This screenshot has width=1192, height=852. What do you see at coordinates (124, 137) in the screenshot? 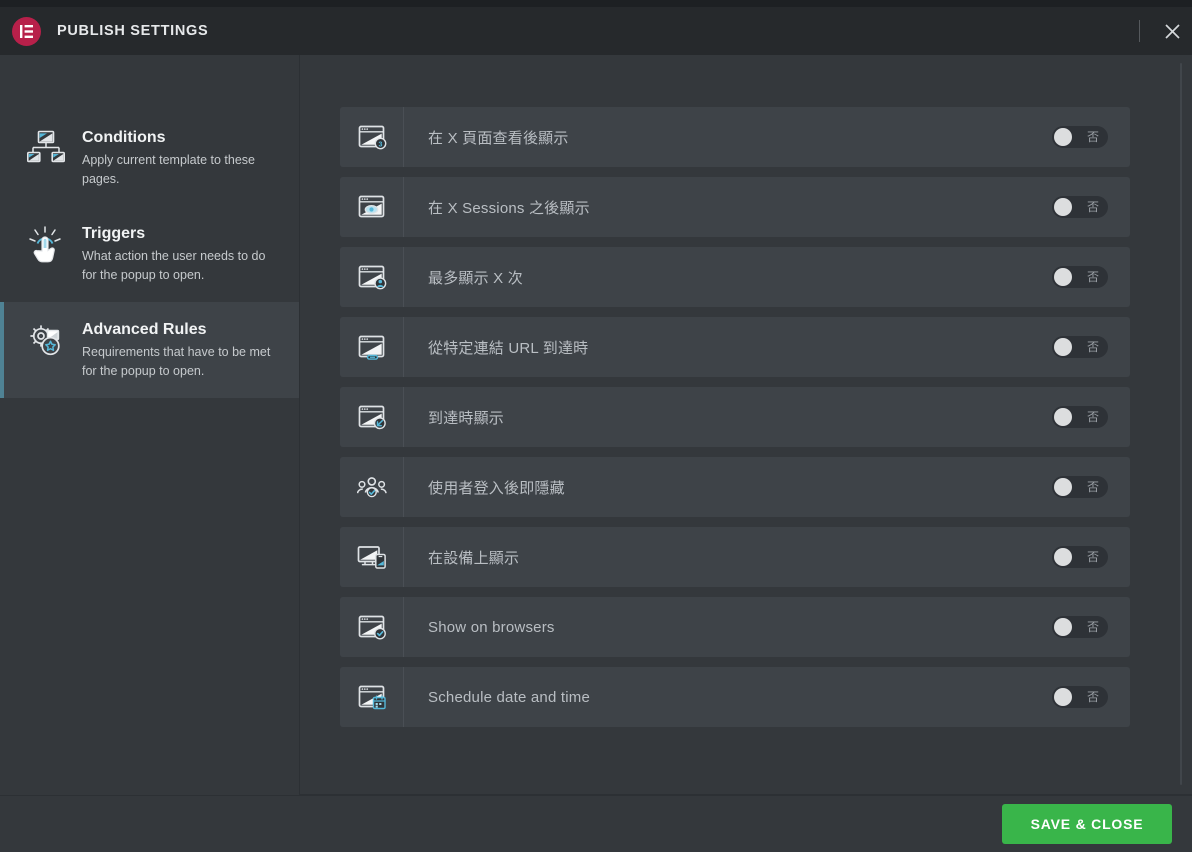
I see `sidebar-item-title: Conditions` at bounding box center [124, 137].